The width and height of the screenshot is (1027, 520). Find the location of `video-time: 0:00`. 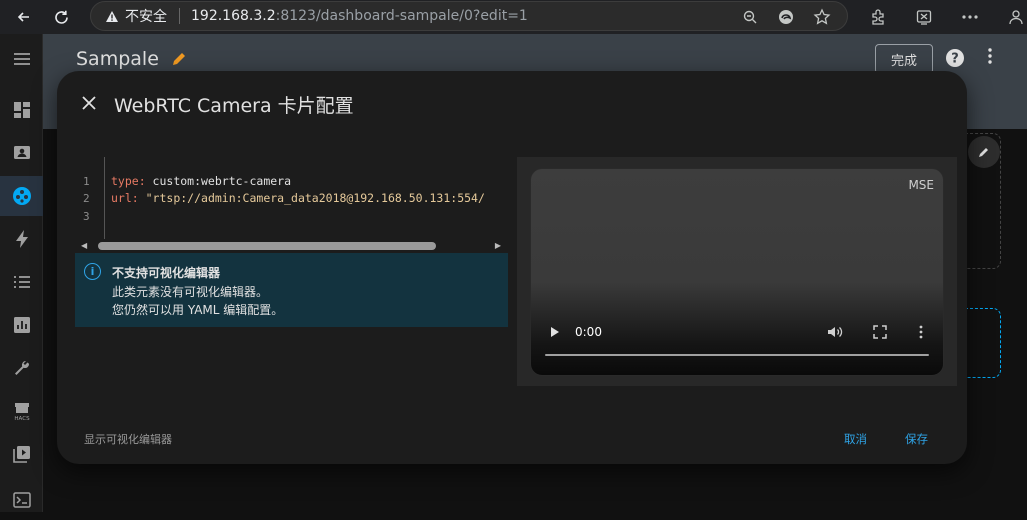

video-time: 0:00 is located at coordinates (588, 332).